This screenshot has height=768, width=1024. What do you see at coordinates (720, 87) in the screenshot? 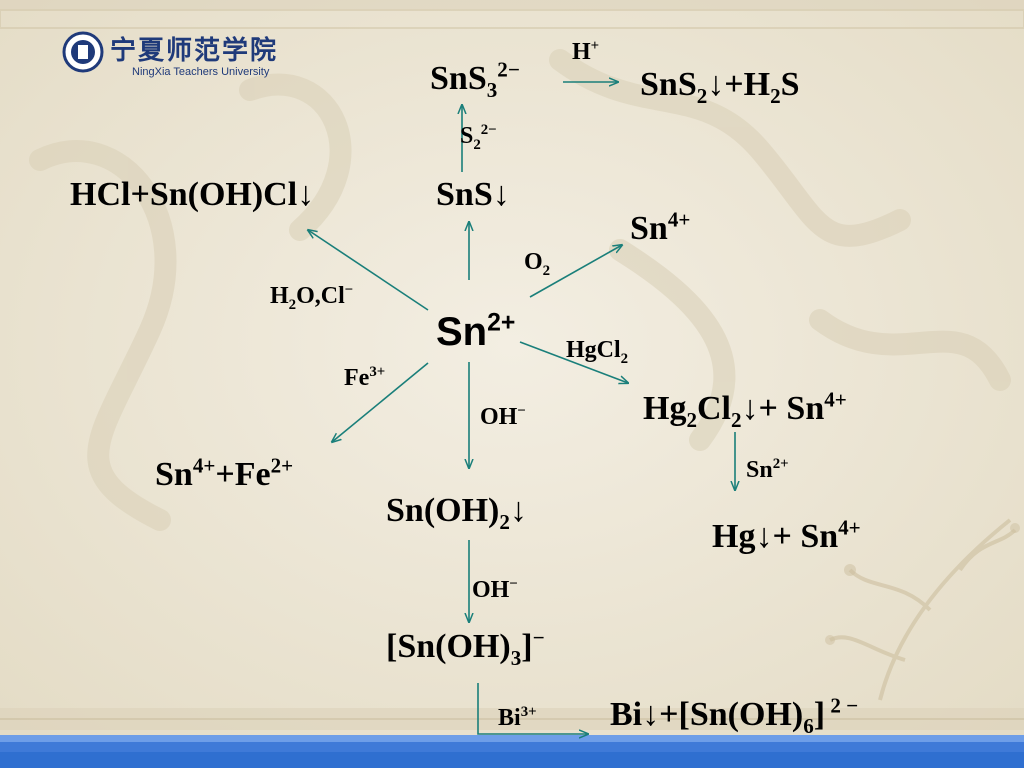
I see `product-sns2-h2s: SnS2↓+H2S` at bounding box center [720, 87].